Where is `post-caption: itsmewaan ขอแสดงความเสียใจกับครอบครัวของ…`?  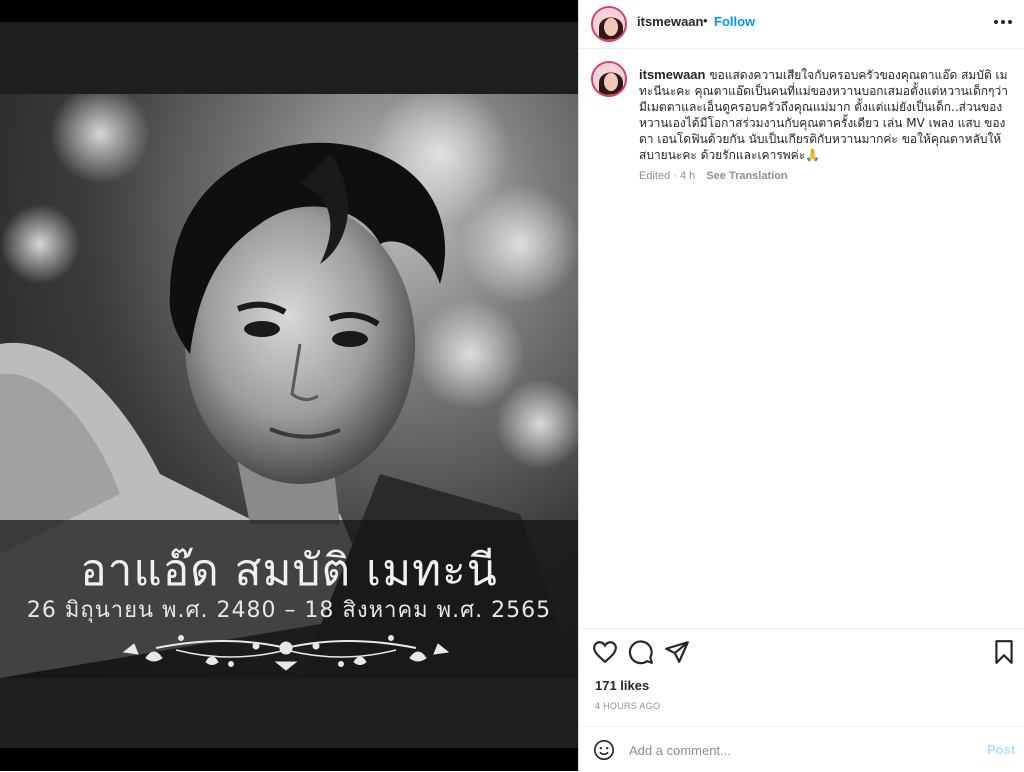
post-caption: itsmewaan ขอแสดงความเสียใจกับครอบครัวของ… is located at coordinates (826, 115).